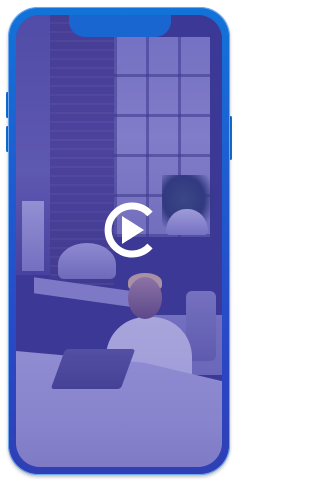  I want to click on play-icon, so click(133, 230).